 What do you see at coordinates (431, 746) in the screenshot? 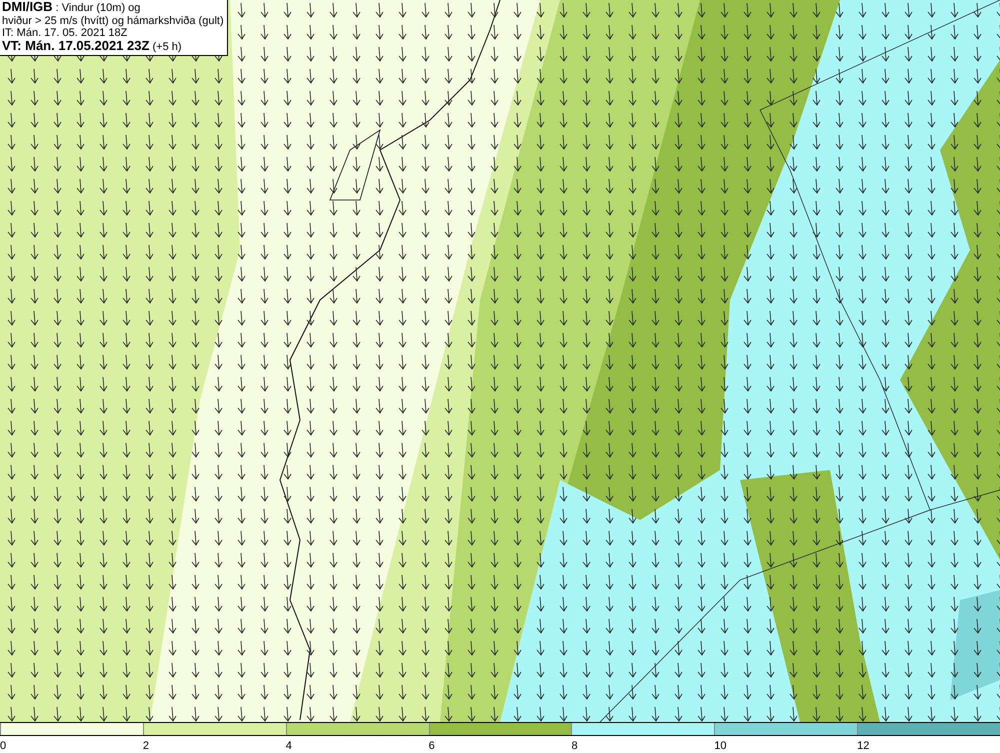
I see `legend-label: 6` at bounding box center [431, 746].